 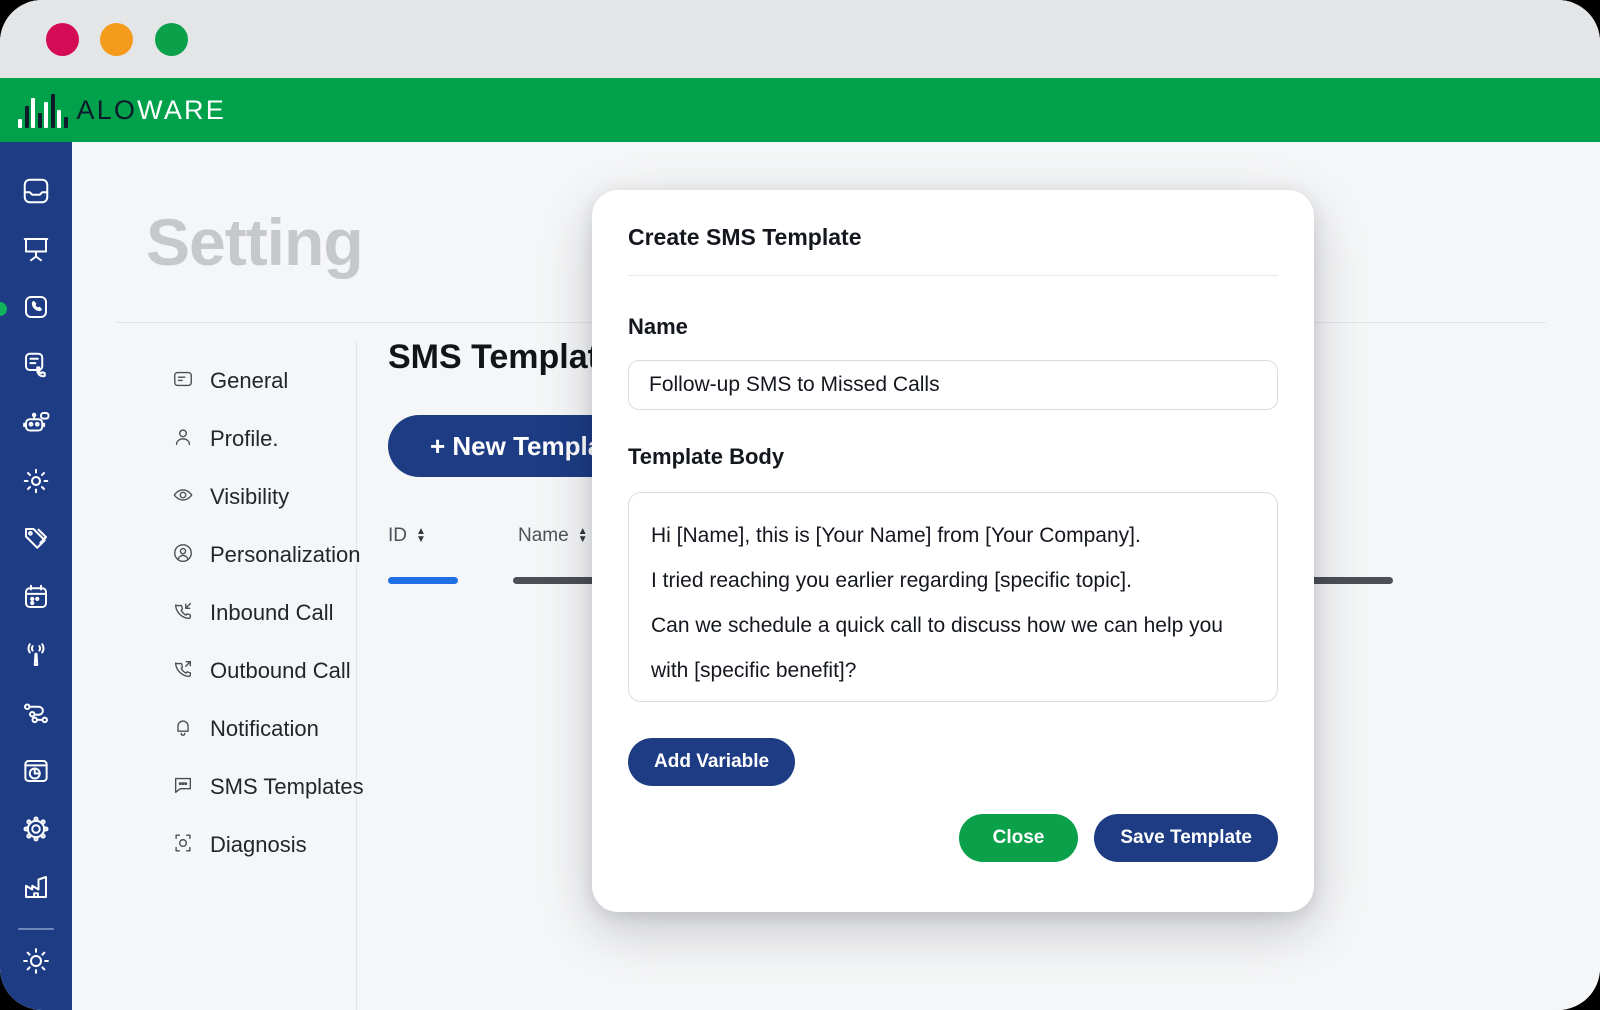 I want to click on page-title: Setting, so click(x=255, y=242).